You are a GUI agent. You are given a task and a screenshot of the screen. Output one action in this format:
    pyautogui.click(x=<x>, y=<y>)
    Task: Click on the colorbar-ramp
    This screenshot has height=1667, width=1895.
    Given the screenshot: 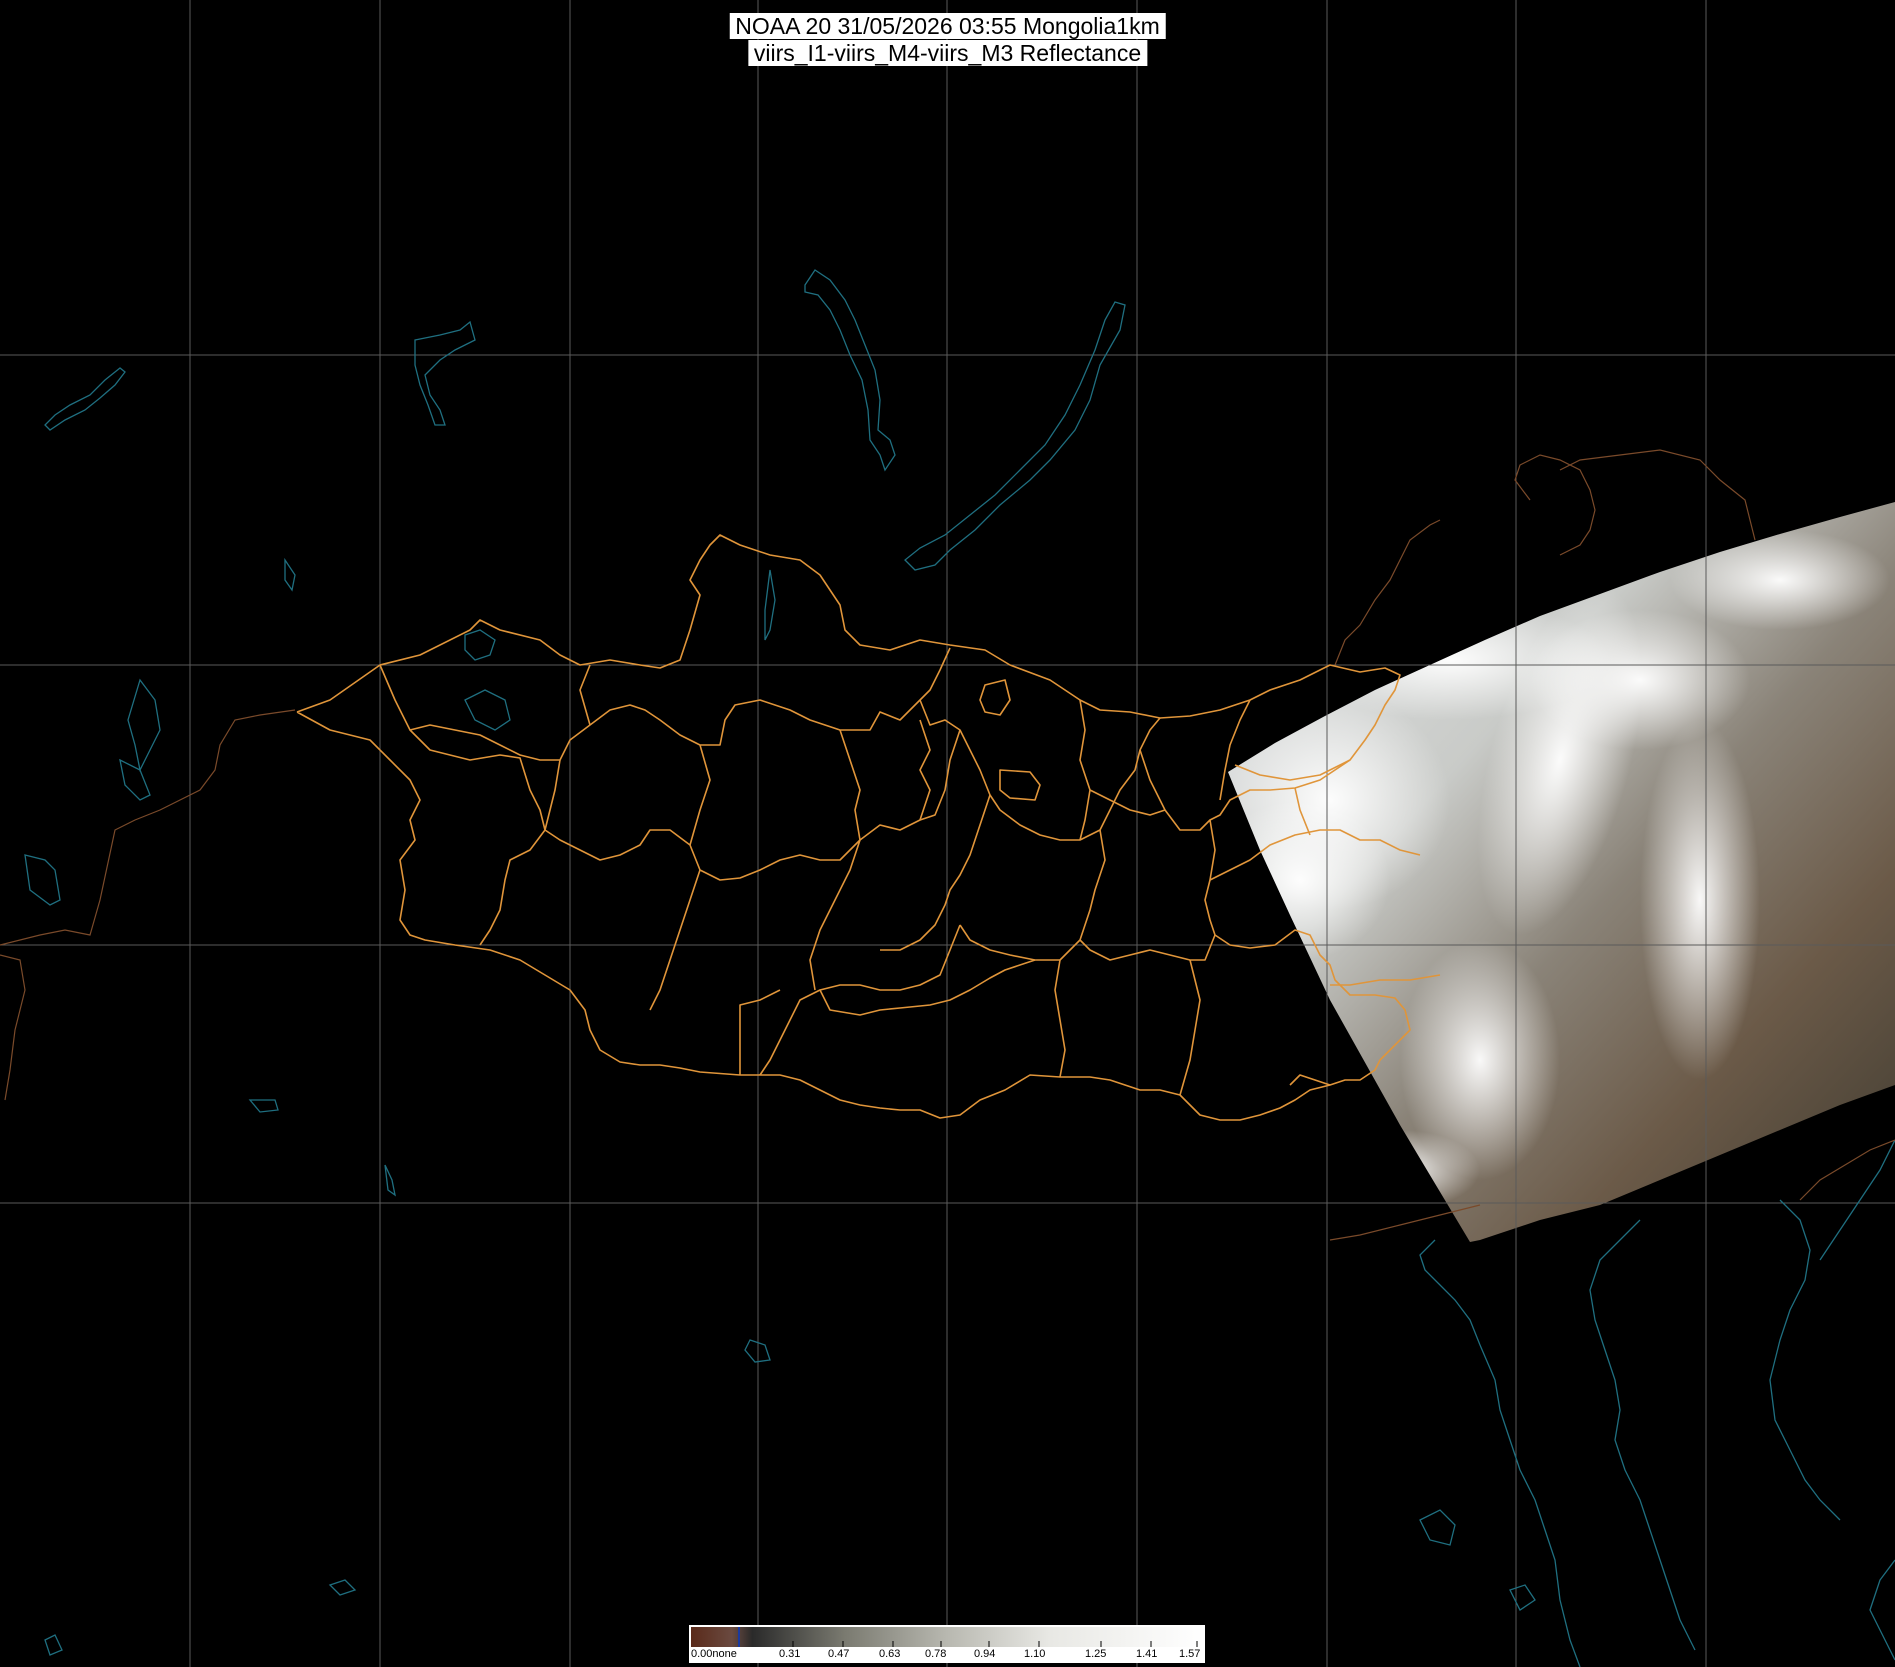 What is the action you would take?
    pyautogui.click(x=947, y=1637)
    